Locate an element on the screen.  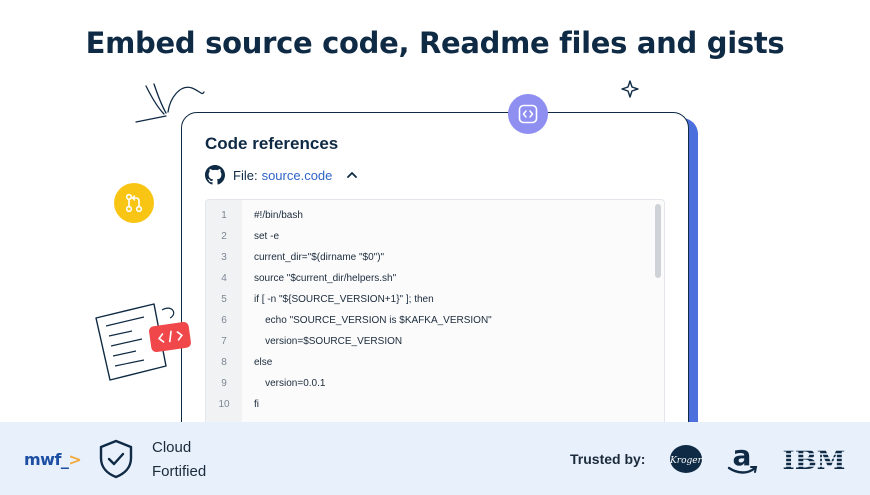
code-line: 2 set -e is located at coordinates (426, 236).